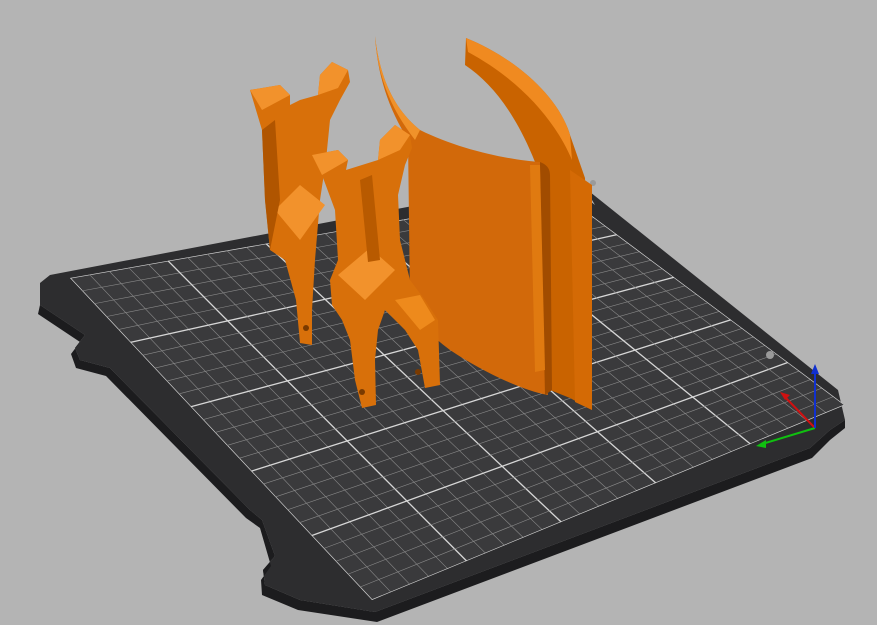 Image resolution: width=877 pixels, height=625 pixels. What do you see at coordinates (815, 369) in the screenshot?
I see `z-axis-arrowhead-icon` at bounding box center [815, 369].